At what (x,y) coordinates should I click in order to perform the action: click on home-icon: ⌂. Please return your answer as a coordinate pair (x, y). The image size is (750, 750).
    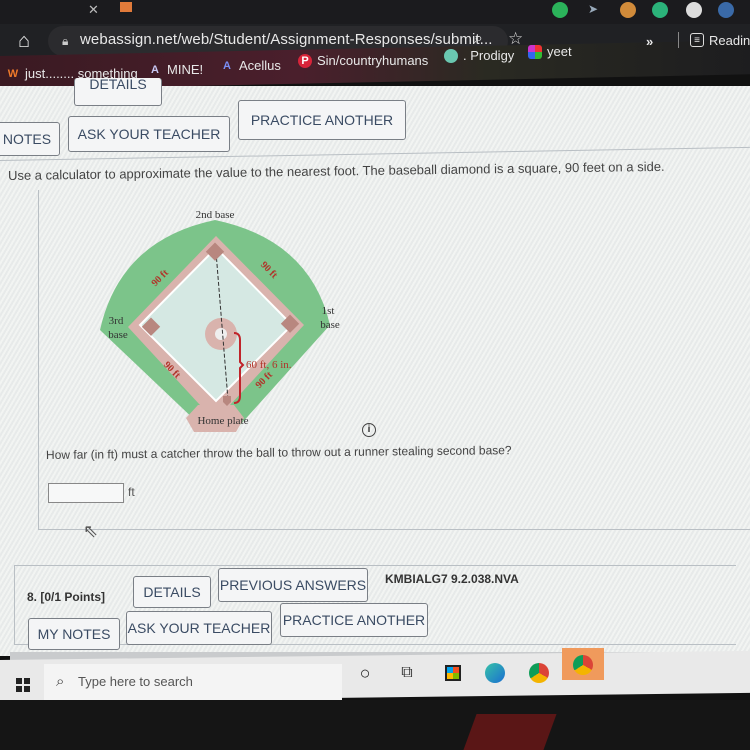
    Looking at the image, I should click on (24, 41).